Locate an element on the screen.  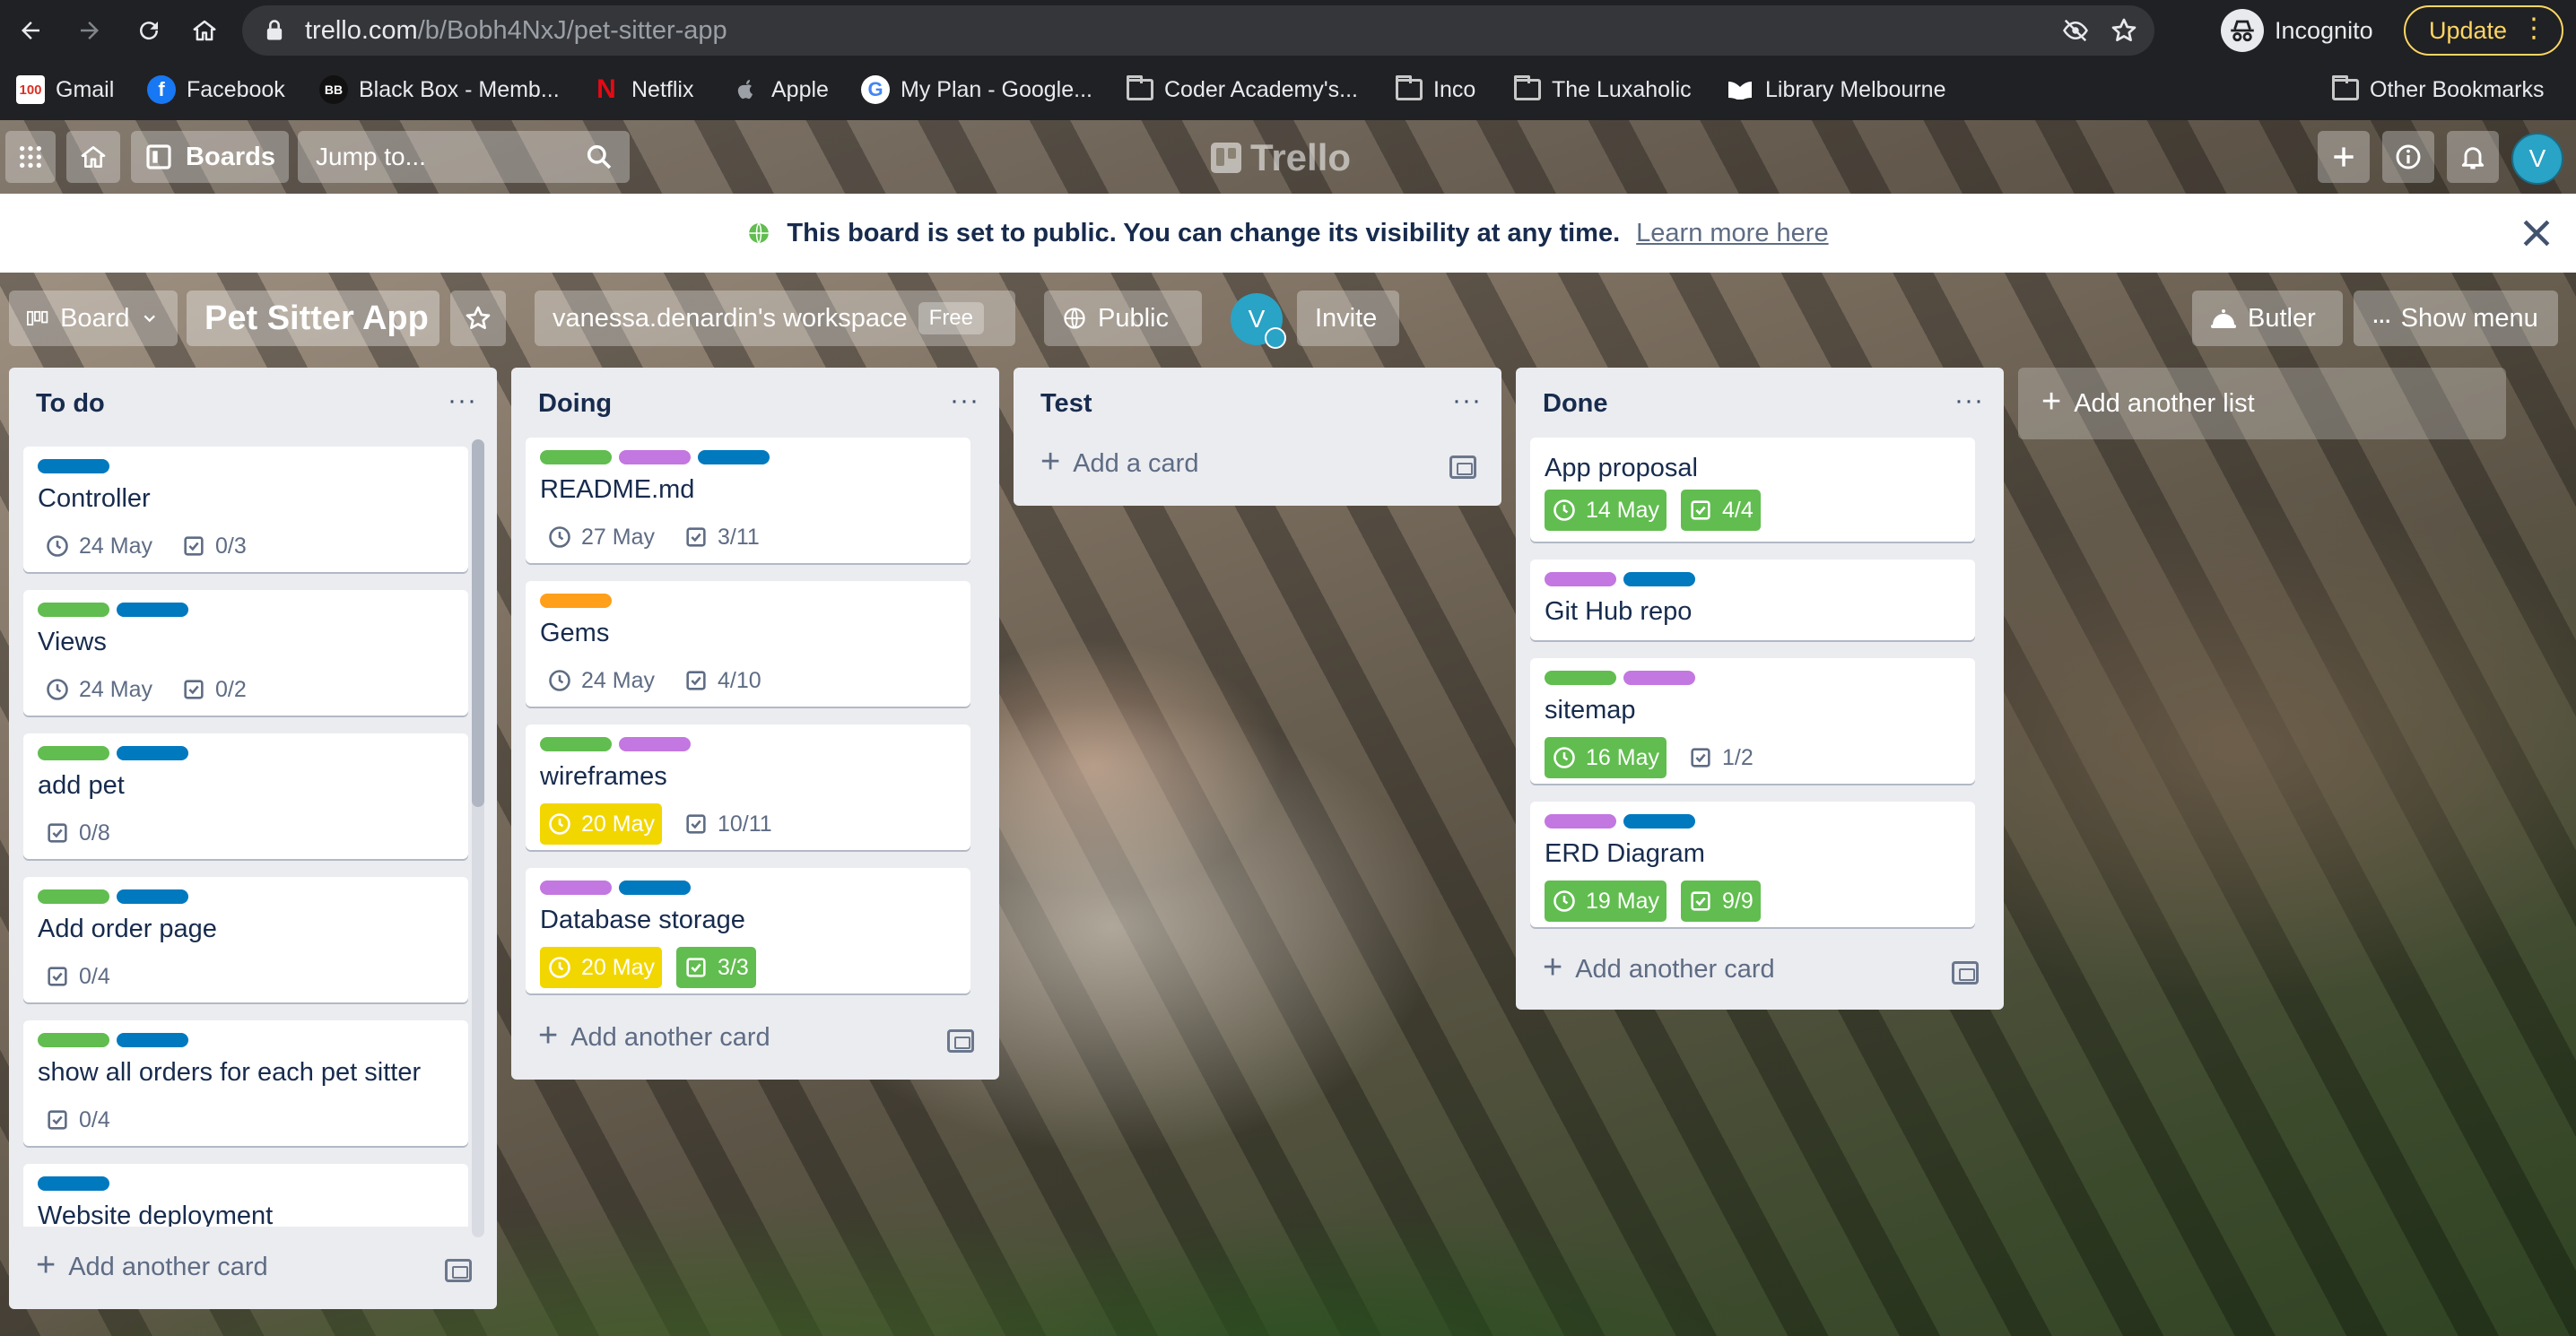
list-title: Done is located at coordinates (1575, 404).